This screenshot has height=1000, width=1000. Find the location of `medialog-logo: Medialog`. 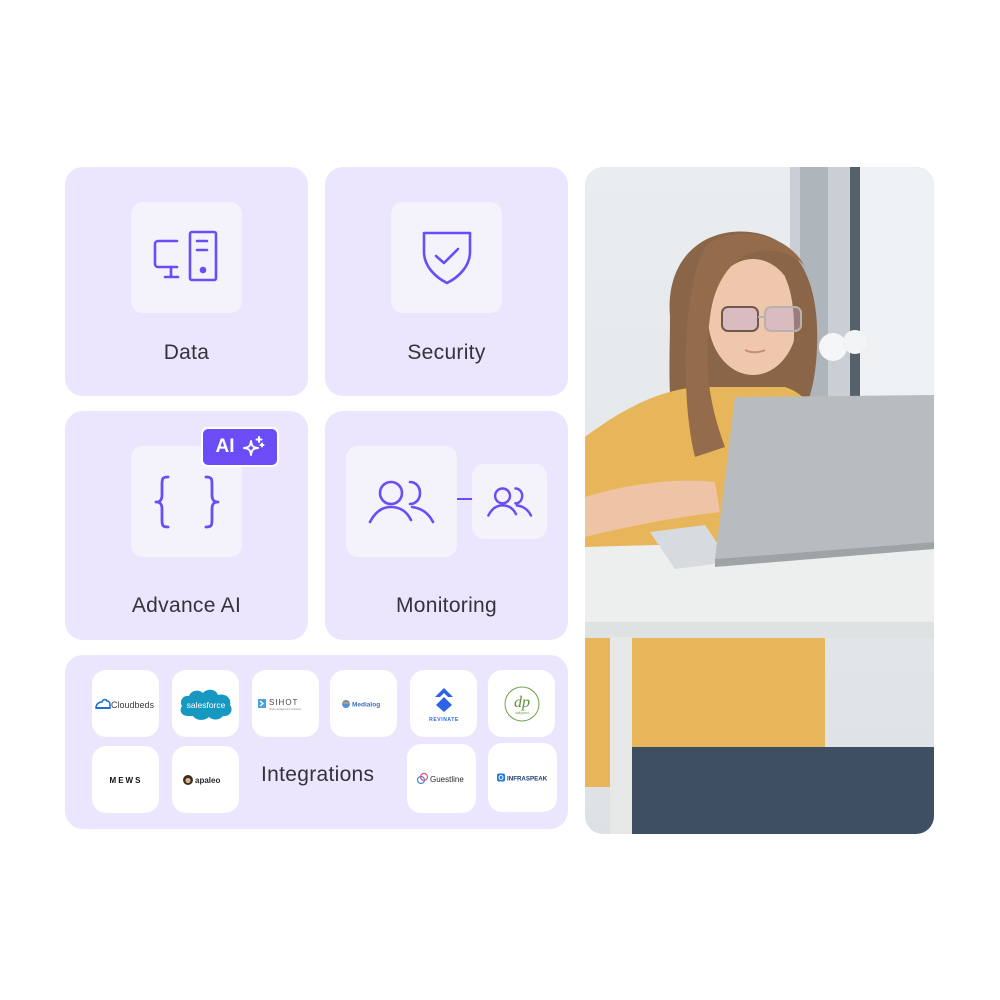

medialog-logo: Medialog is located at coordinates (363, 703).